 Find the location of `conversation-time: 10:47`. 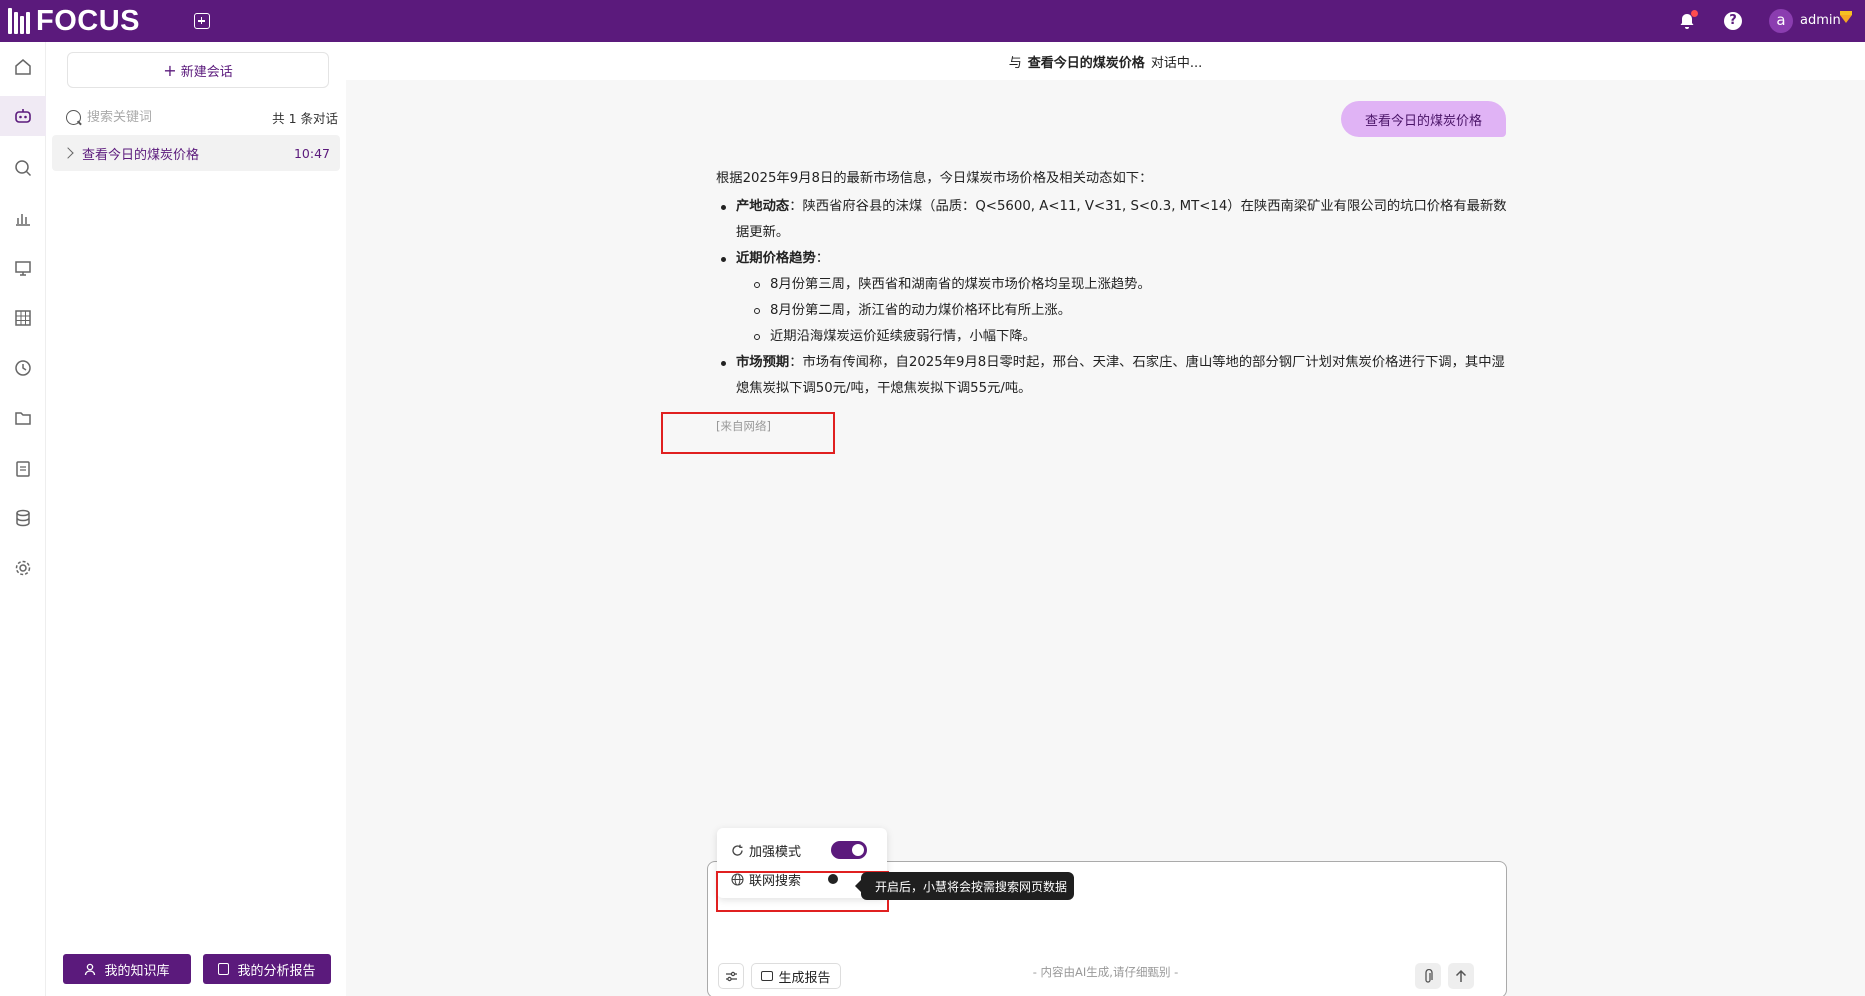

conversation-time: 10:47 is located at coordinates (311, 153).